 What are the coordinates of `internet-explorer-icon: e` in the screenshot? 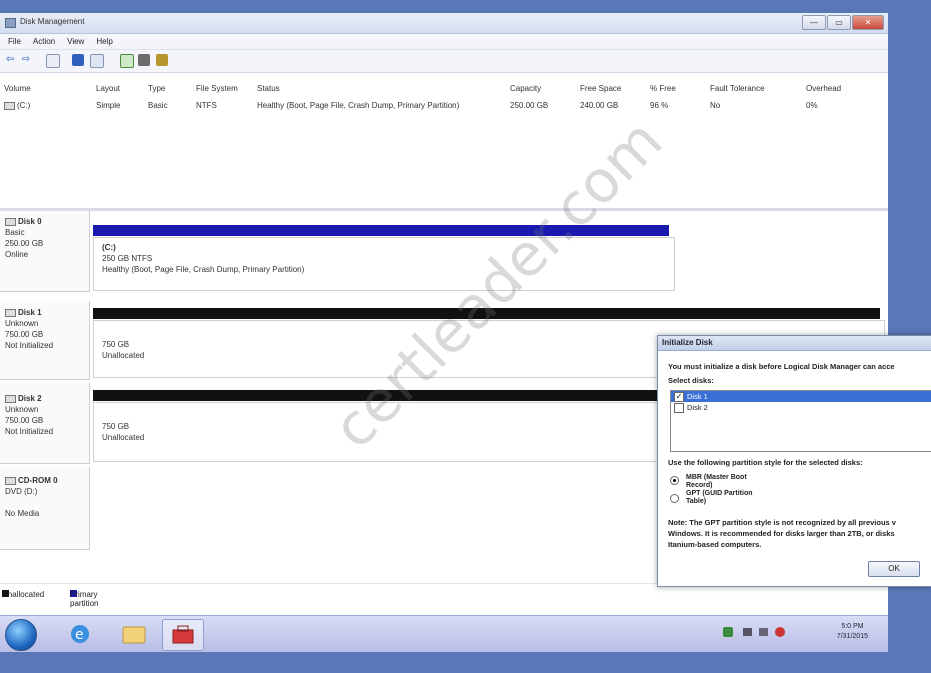 It's located at (80, 634).